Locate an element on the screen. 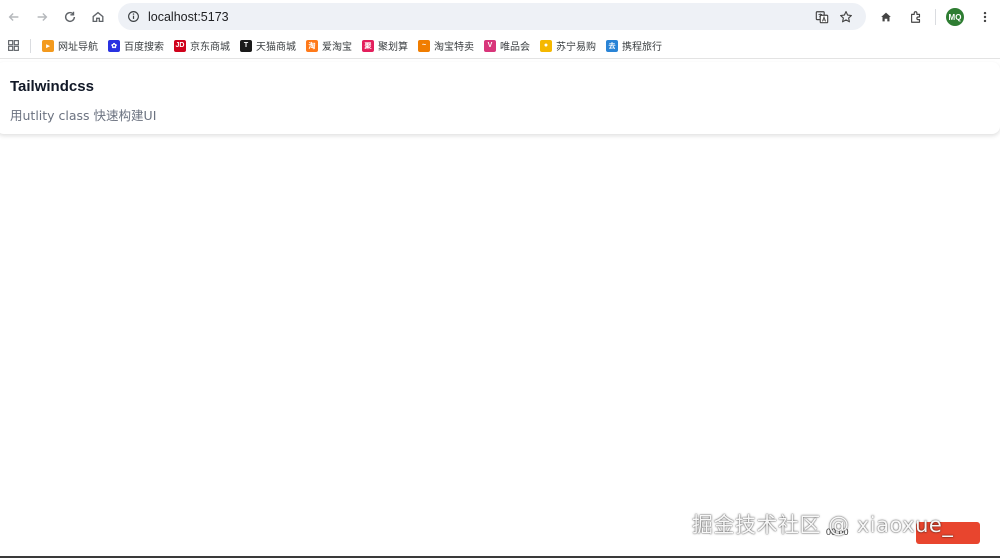  bookmark-favicon-icon: 淘 is located at coordinates (312, 45).